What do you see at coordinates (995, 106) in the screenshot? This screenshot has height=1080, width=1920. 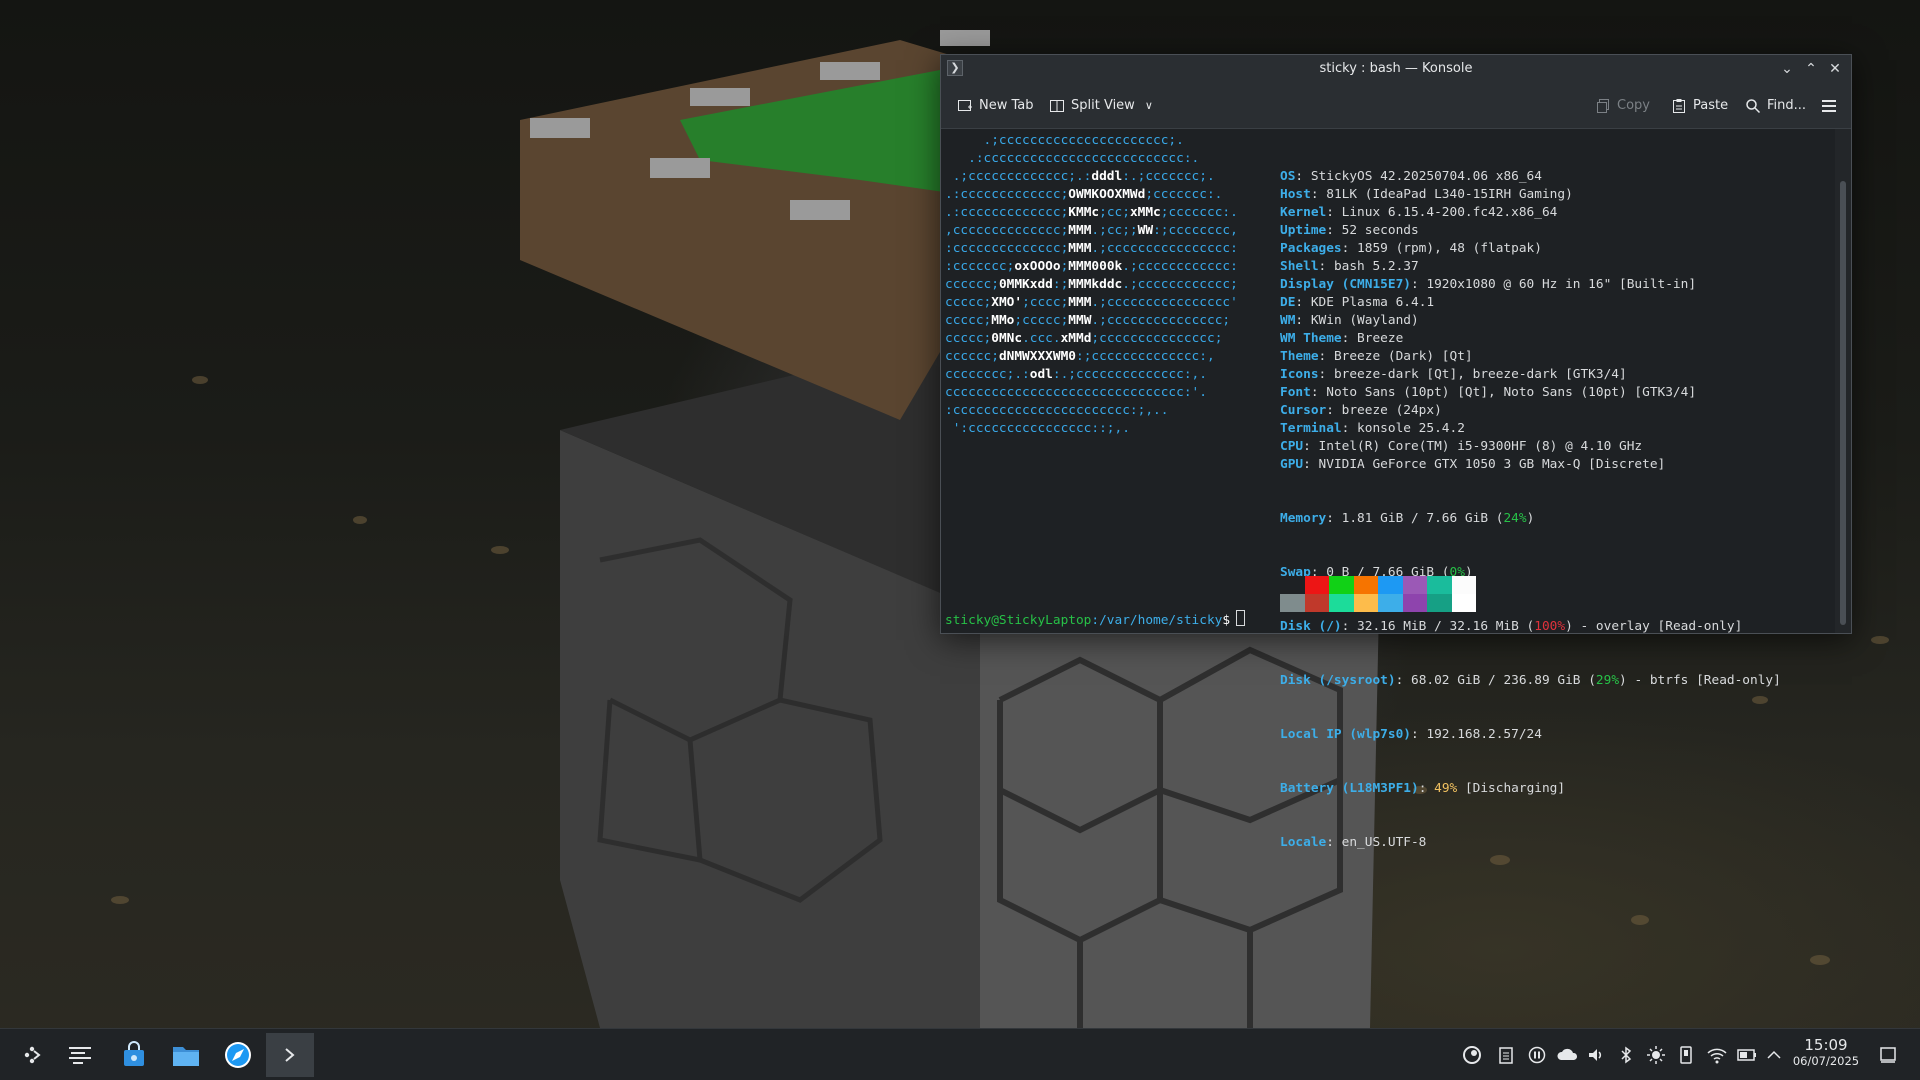 I see `new-tab-button: New Tab` at bounding box center [995, 106].